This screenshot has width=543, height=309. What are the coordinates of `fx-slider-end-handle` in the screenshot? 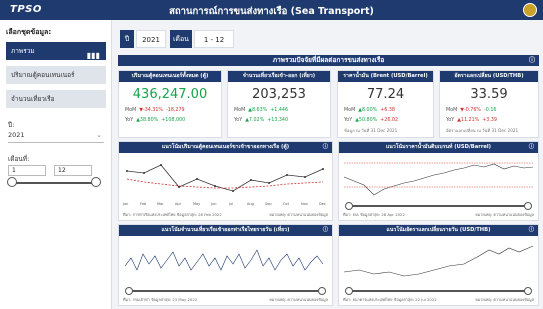 It's located at (528, 291).